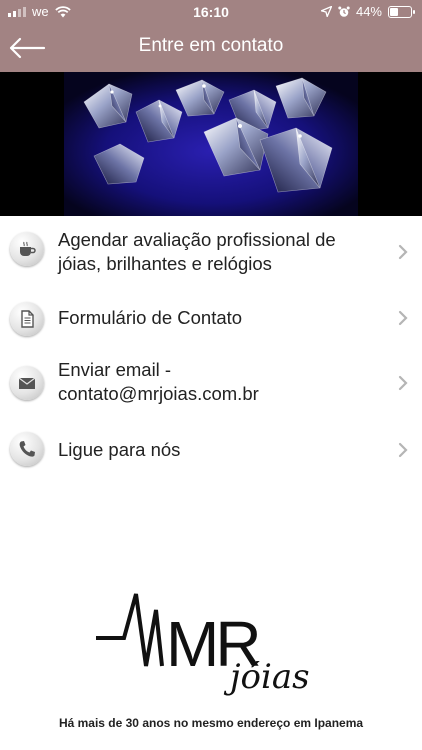  I want to click on header-bar: we 16:10 44% Entre em contato, so click(211, 36).